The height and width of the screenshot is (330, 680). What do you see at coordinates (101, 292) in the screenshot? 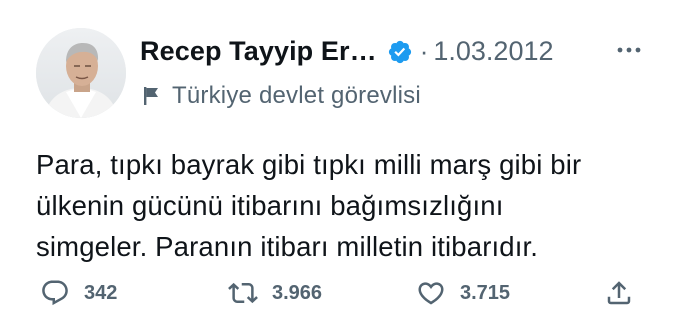
I see `reply-count: 342` at bounding box center [101, 292].